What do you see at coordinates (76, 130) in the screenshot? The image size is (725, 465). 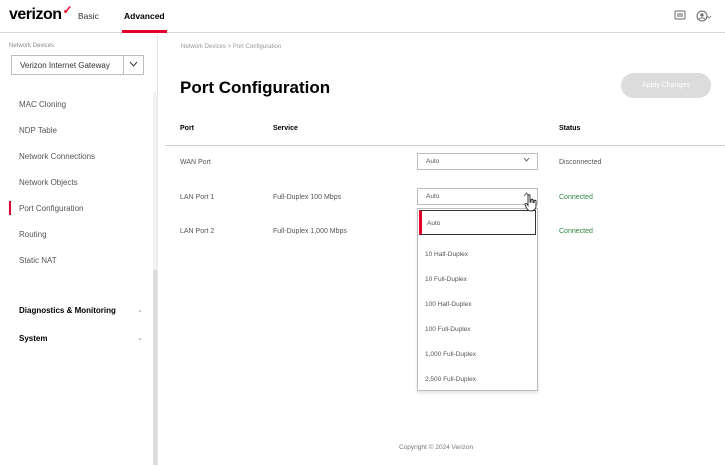 I see `sidebar-item-ndp-table: NDP Table` at bounding box center [76, 130].